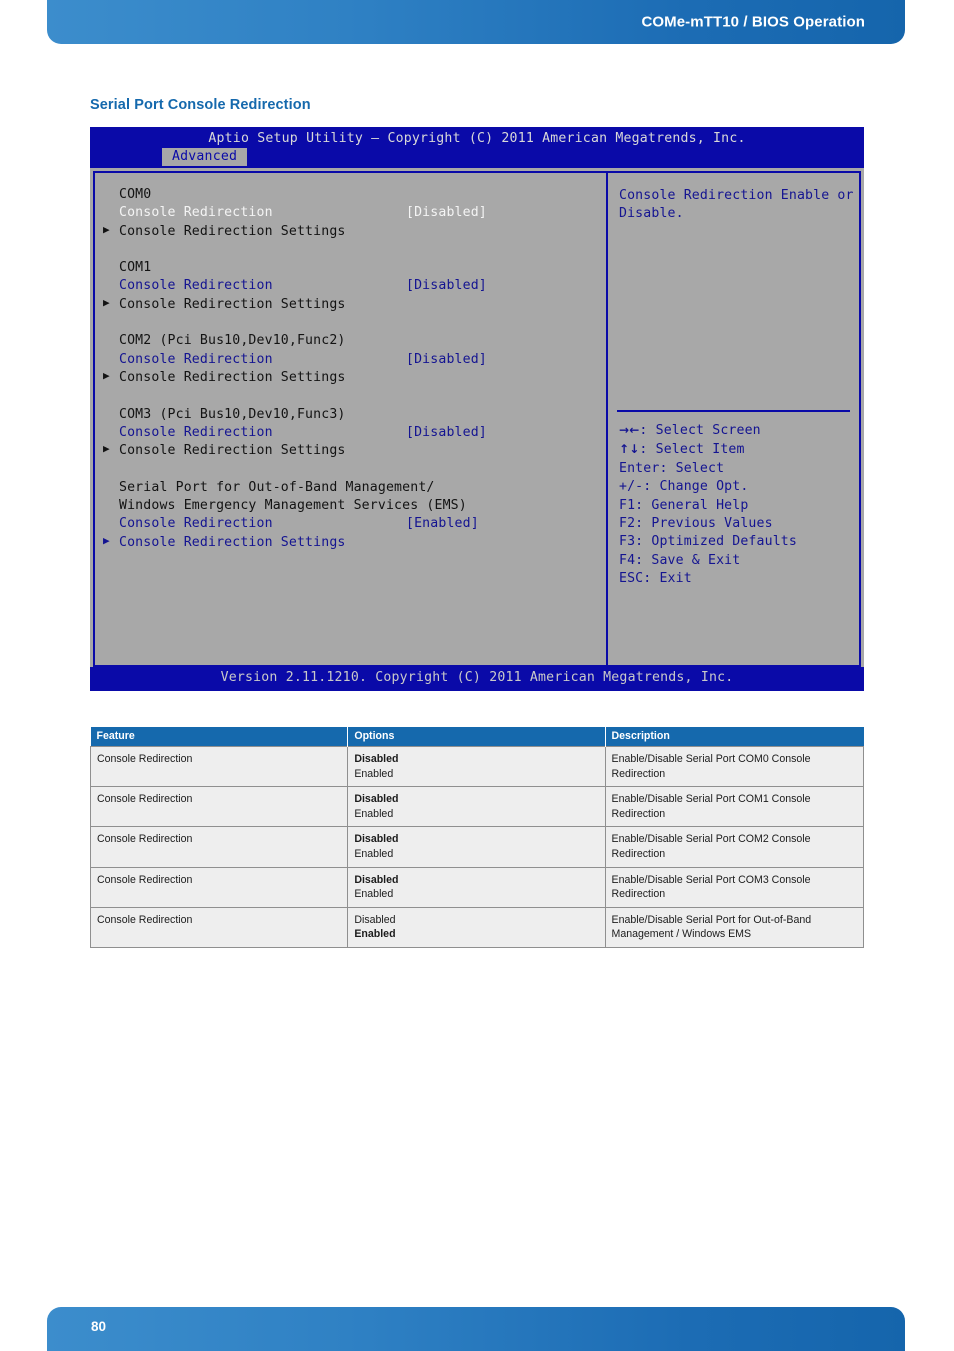  I want to click on column-header-options: Options, so click(476, 737).